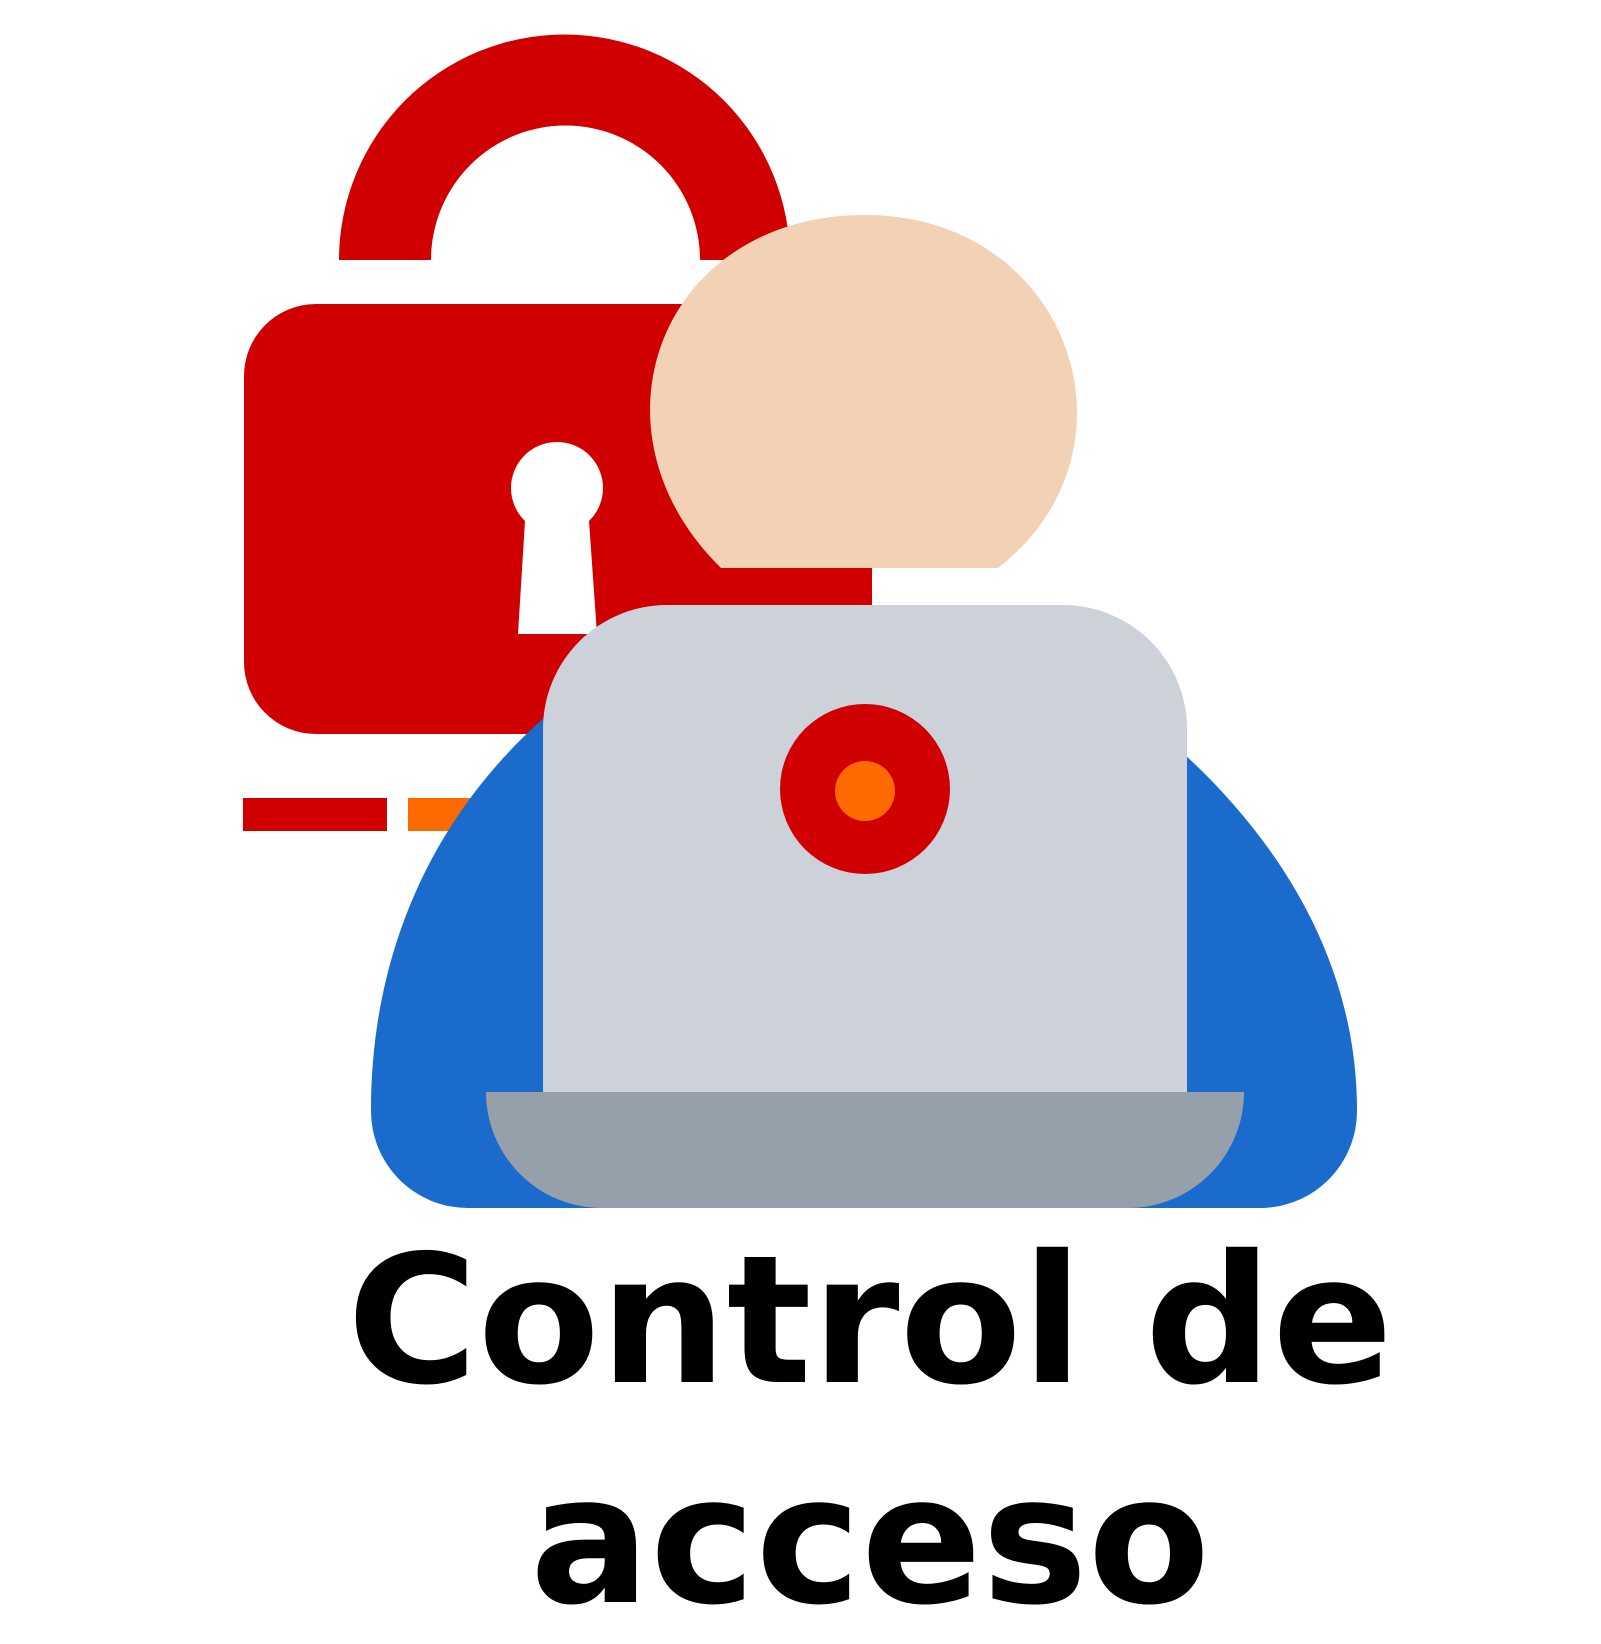 The image size is (1601, 1644). Describe the element at coordinates (315, 814) in the screenshot. I see `status-bar-red` at that location.